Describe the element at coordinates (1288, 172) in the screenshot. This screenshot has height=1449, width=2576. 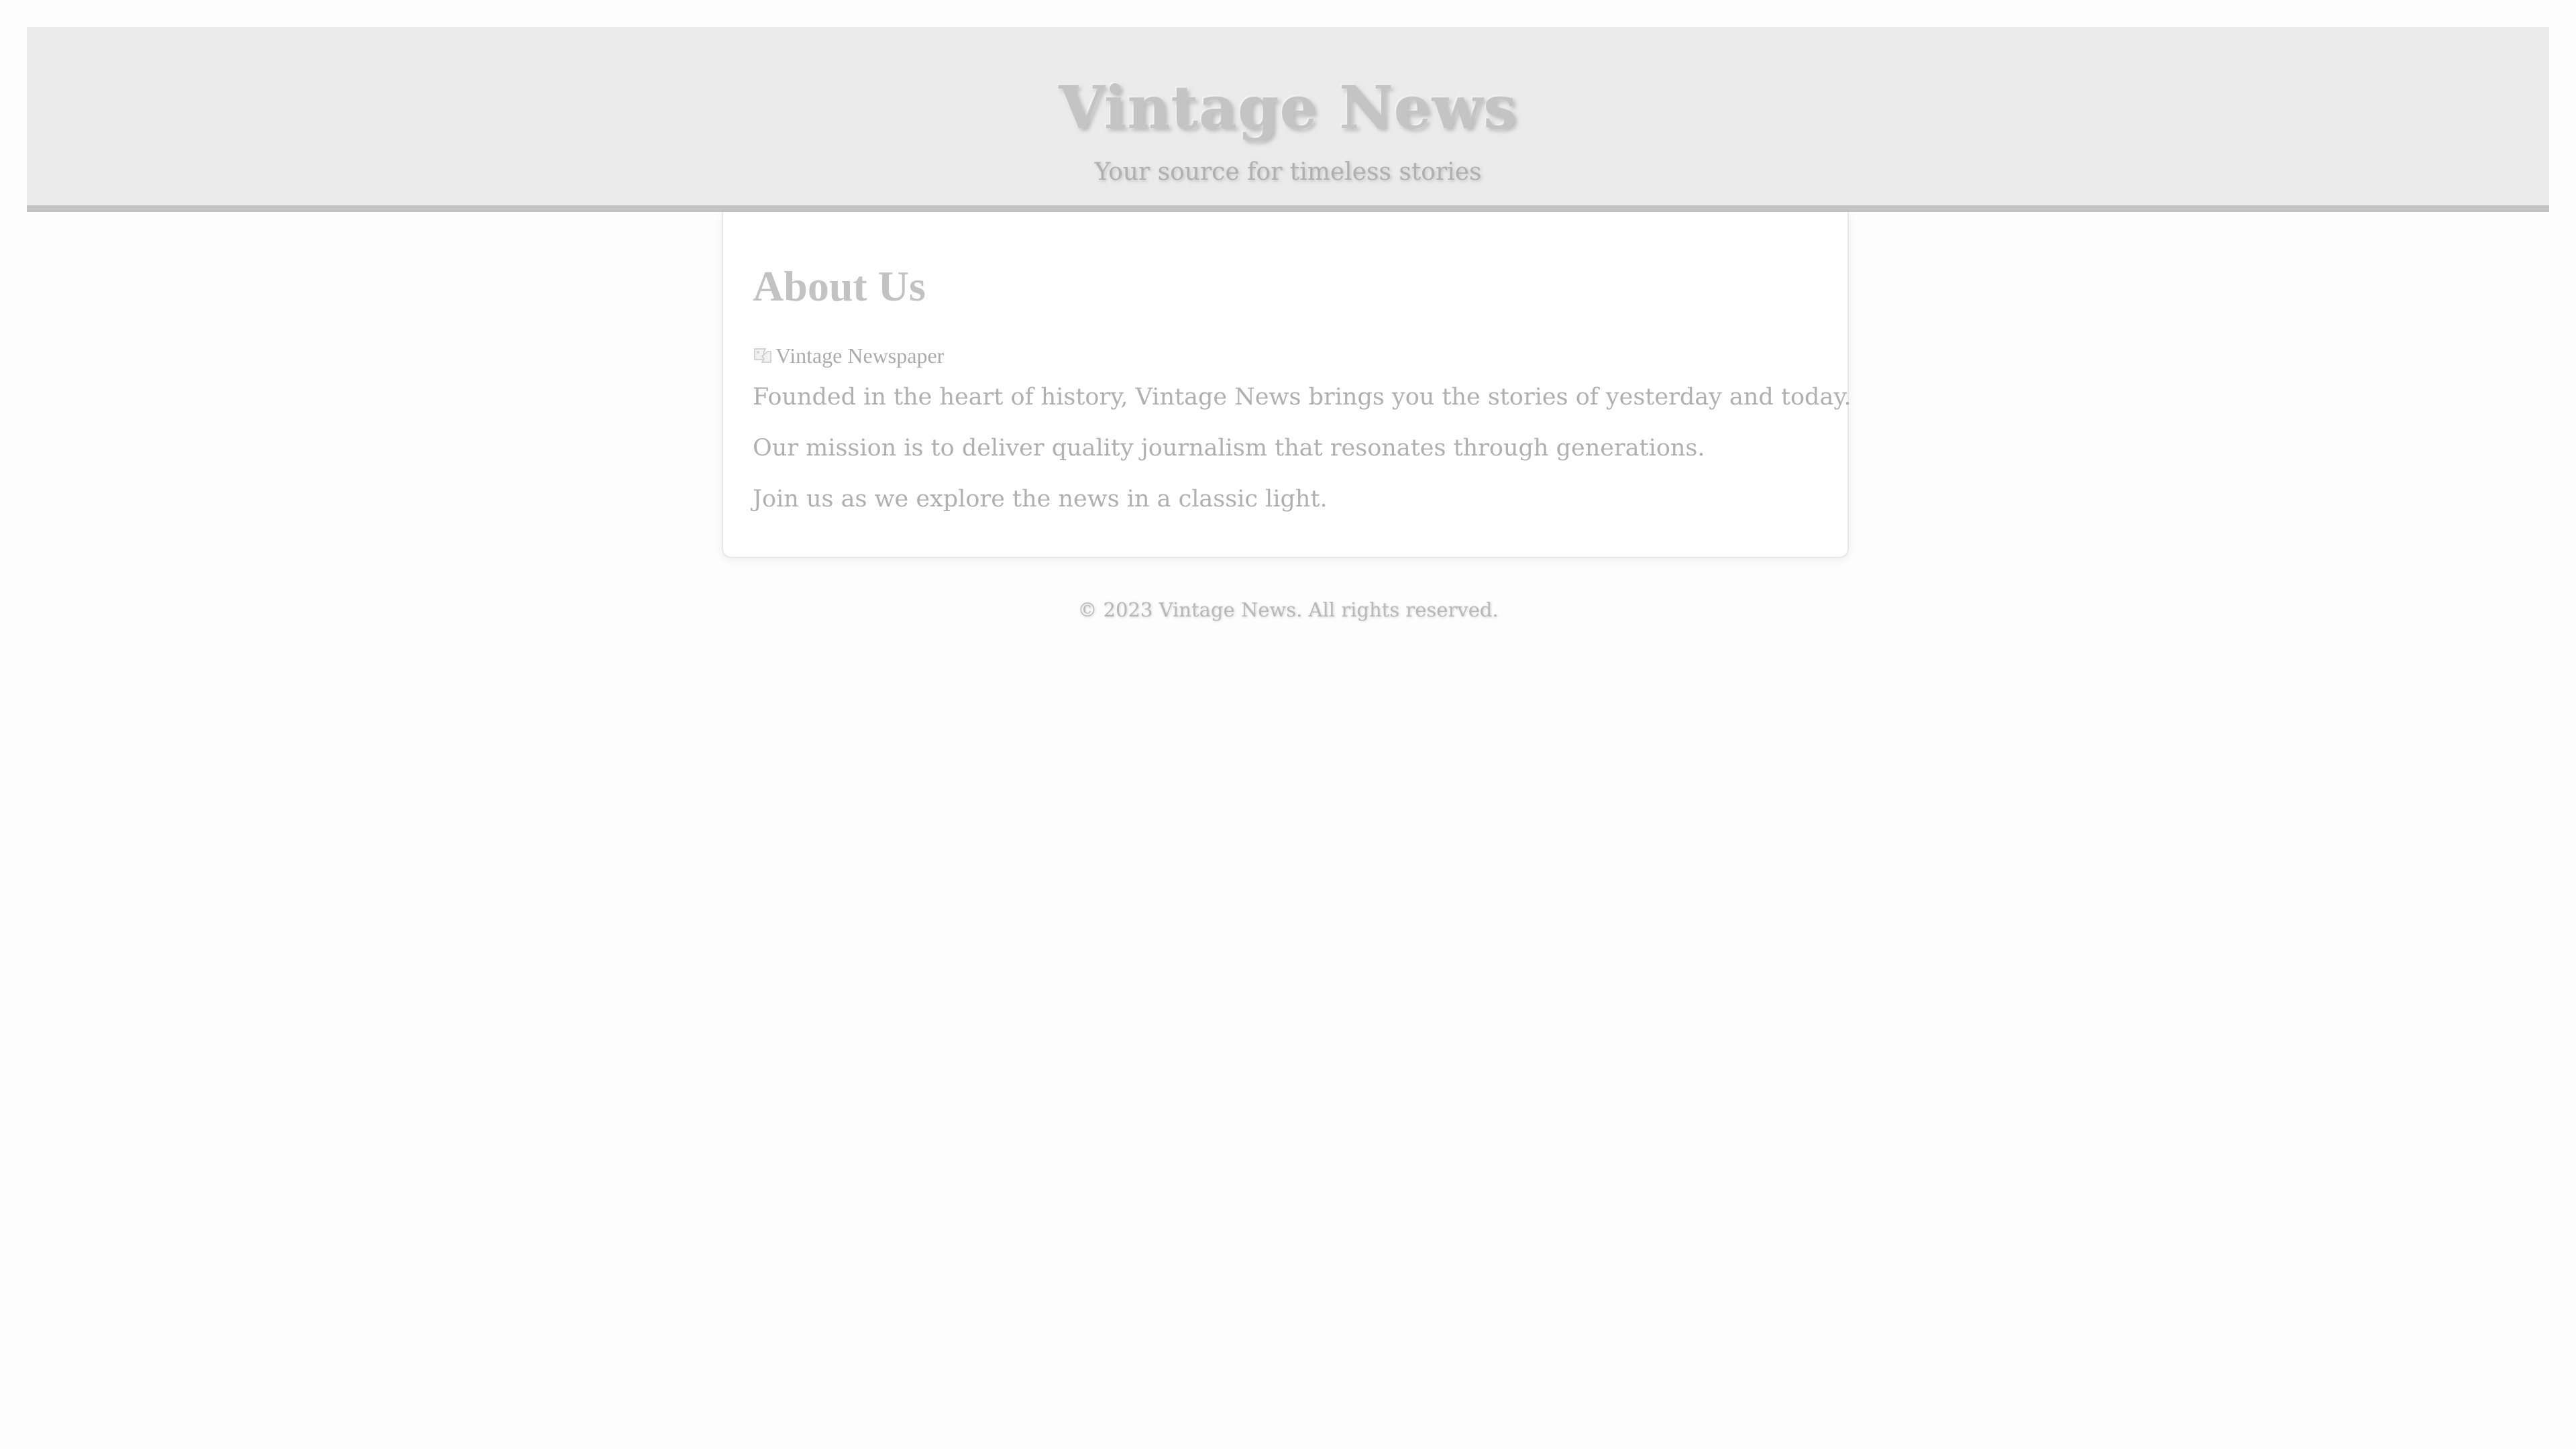
I see `site-tagline: Your source for timeless stories` at that location.